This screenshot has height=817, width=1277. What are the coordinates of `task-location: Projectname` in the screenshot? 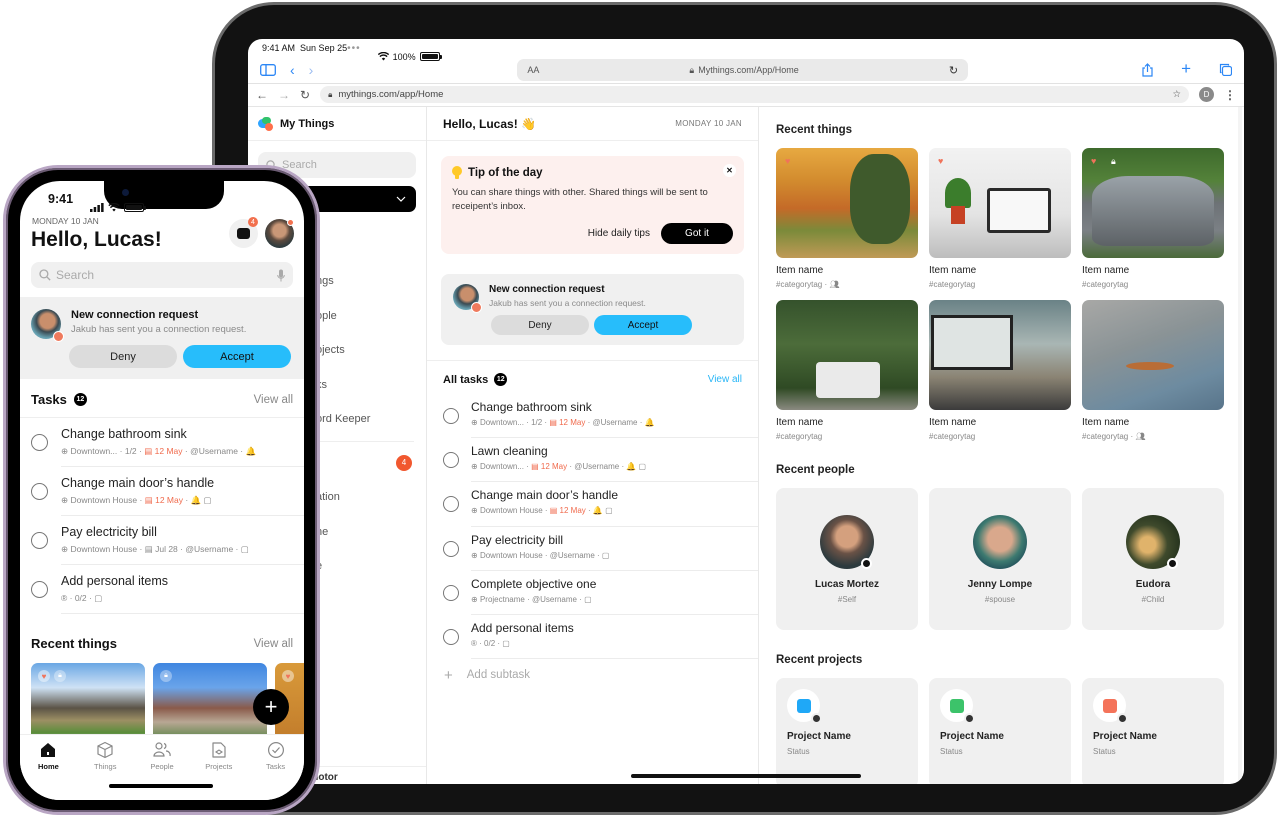 It's located at (502, 599).